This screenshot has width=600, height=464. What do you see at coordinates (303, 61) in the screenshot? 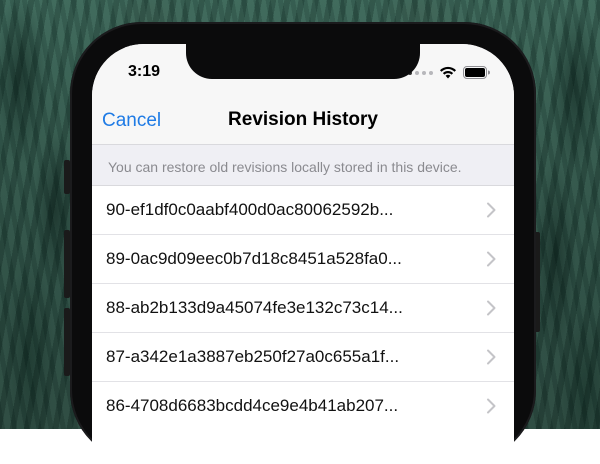
I see `notch` at bounding box center [303, 61].